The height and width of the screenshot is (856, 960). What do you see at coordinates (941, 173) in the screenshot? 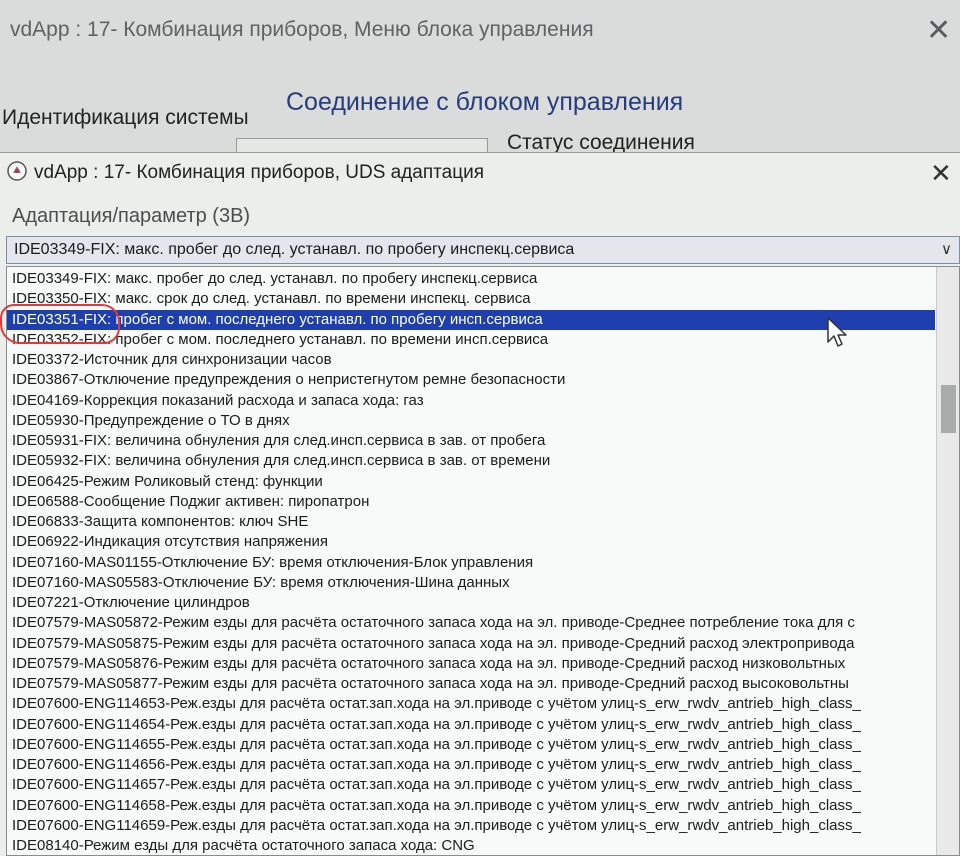
I see `close-icon: ✕` at bounding box center [941, 173].